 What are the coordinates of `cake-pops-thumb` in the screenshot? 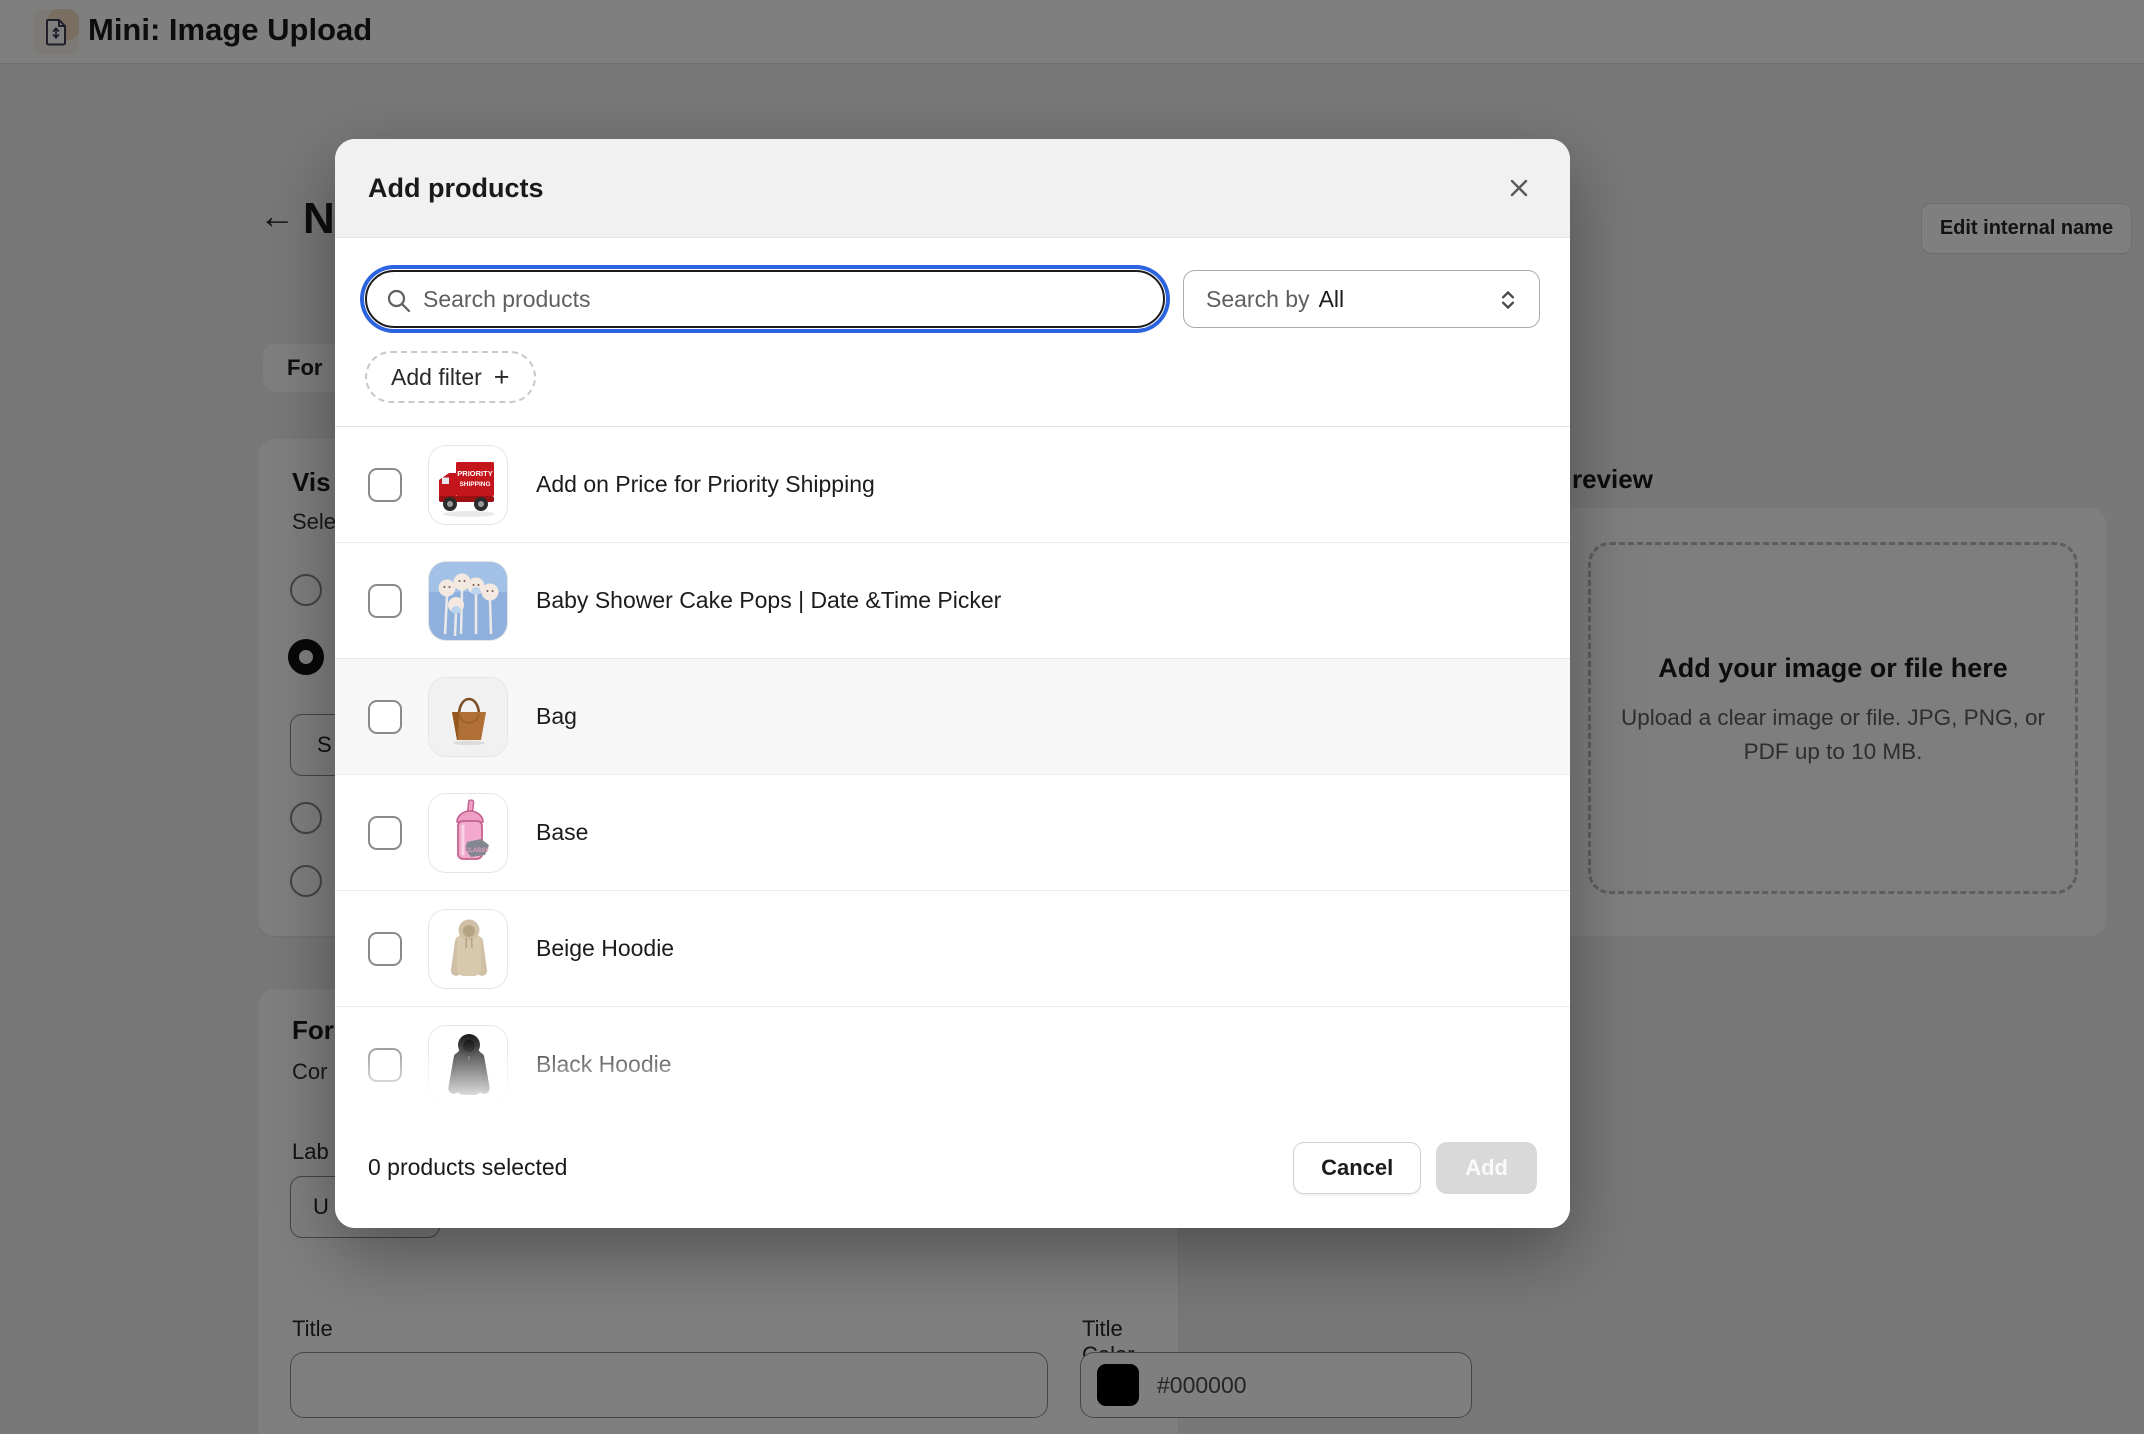 It's located at (468, 600).